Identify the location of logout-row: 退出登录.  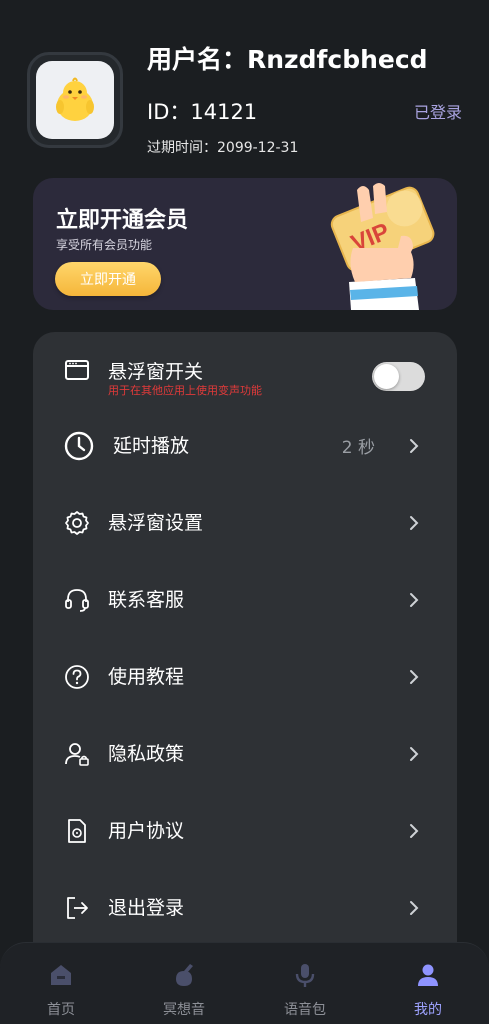
(245, 908).